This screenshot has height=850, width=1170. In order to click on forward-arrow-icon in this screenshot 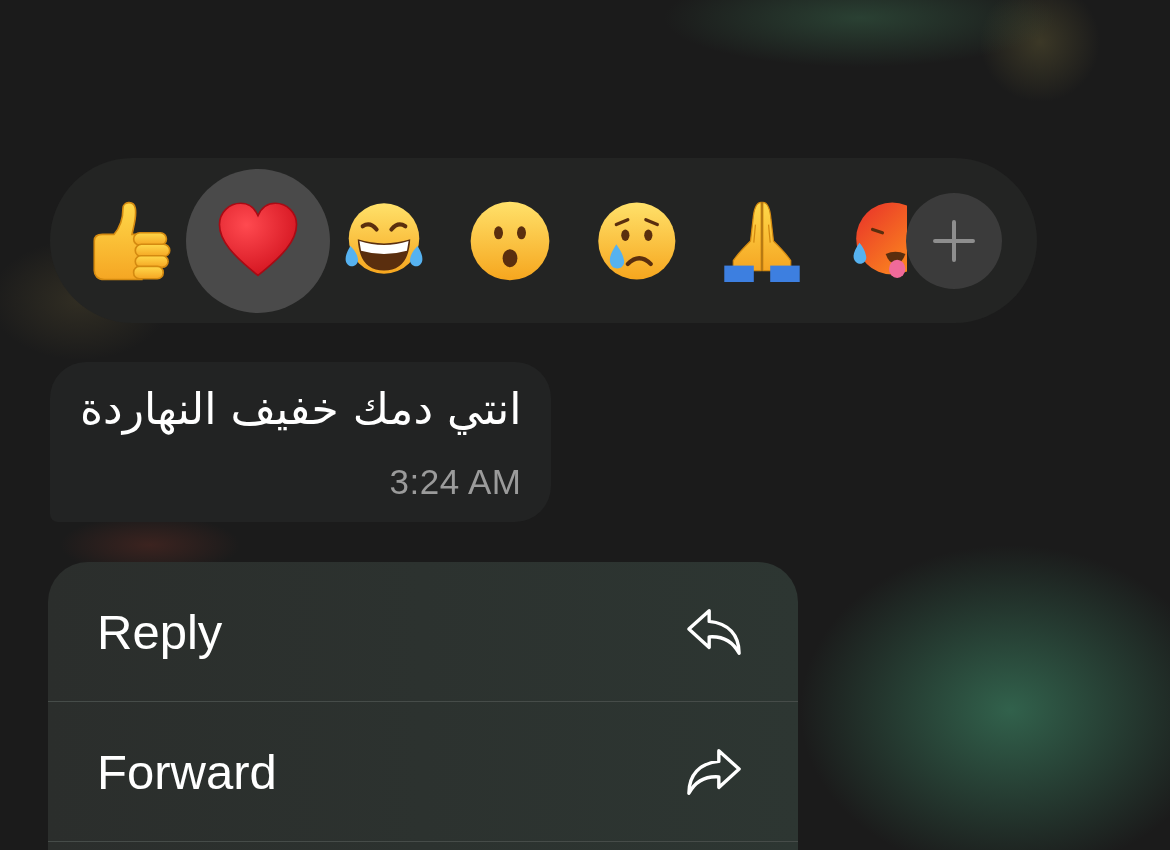, I will do `click(714, 771)`.